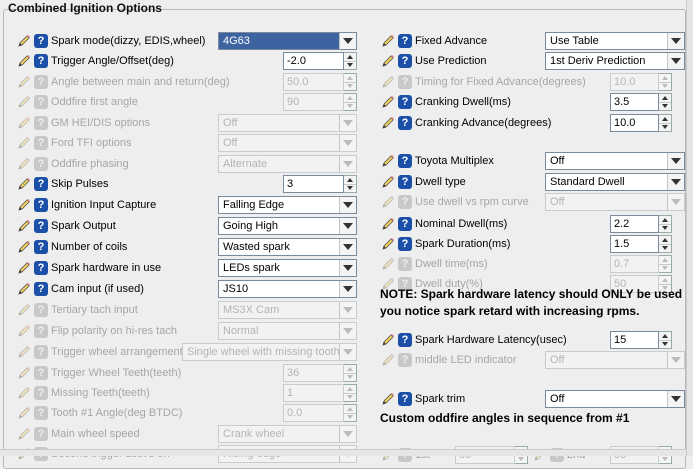  I want to click on option-label: Tertiary tach input, so click(94, 310).